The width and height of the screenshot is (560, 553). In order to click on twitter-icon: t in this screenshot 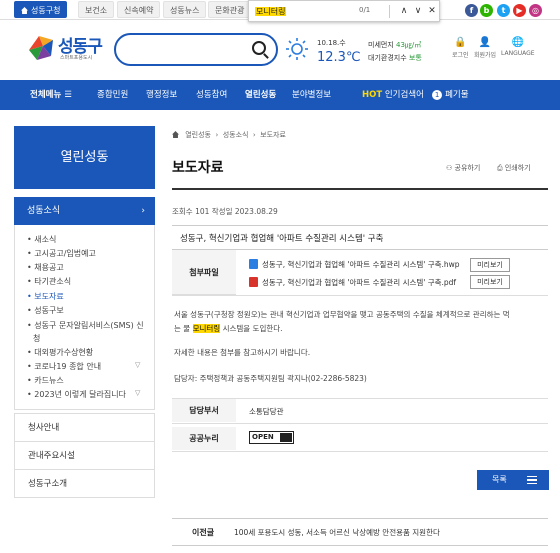, I will do `click(503, 10)`.